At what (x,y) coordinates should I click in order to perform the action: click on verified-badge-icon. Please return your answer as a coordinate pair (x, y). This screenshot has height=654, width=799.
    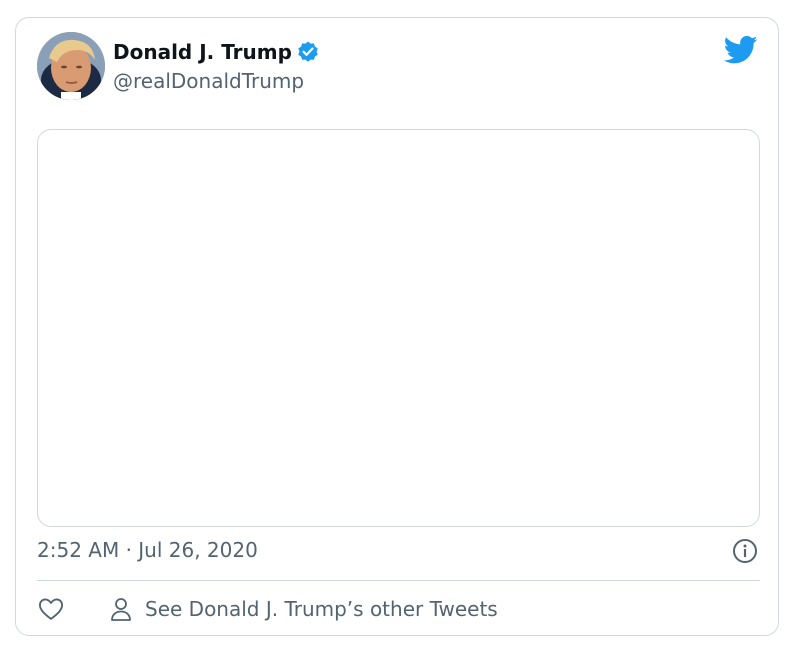
    Looking at the image, I should click on (308, 52).